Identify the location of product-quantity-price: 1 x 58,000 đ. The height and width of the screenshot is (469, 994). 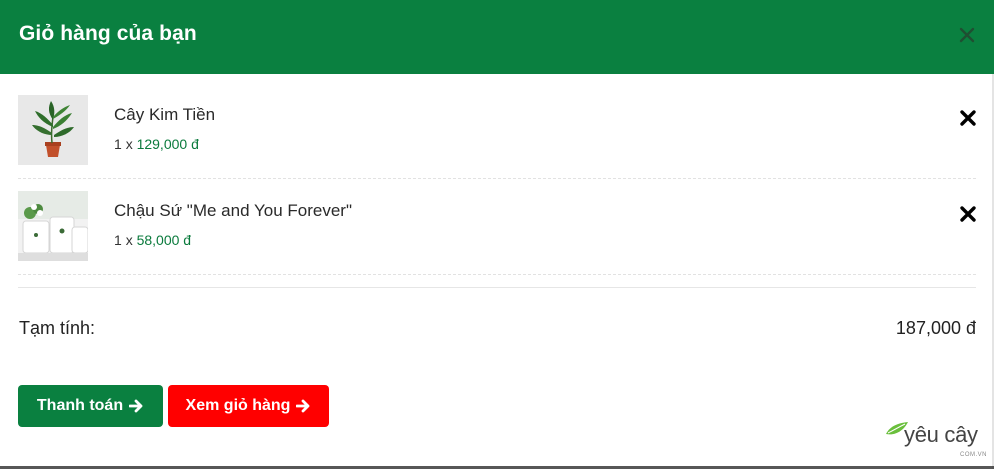
(152, 240).